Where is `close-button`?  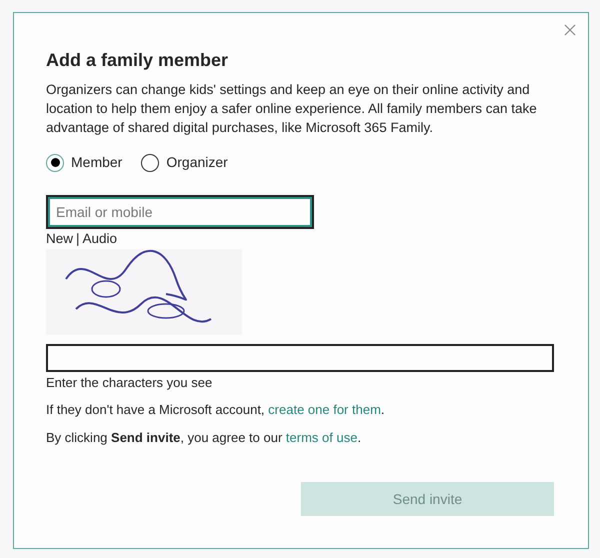 close-button is located at coordinates (570, 30).